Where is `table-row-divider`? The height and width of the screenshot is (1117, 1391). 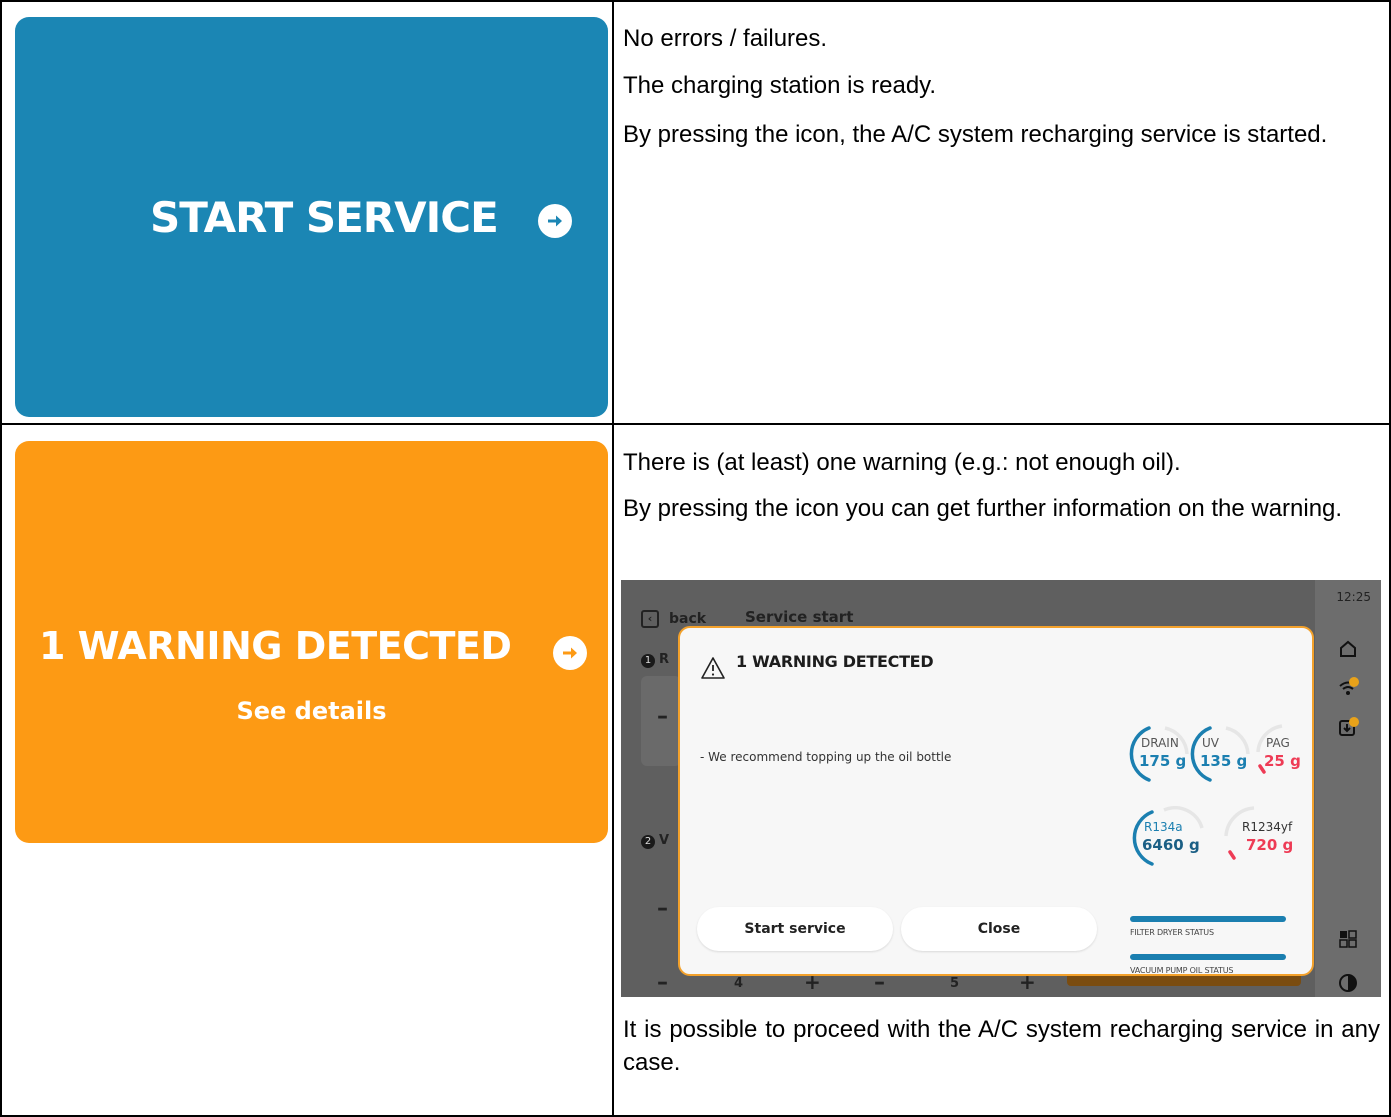 table-row-divider is located at coordinates (695, 424).